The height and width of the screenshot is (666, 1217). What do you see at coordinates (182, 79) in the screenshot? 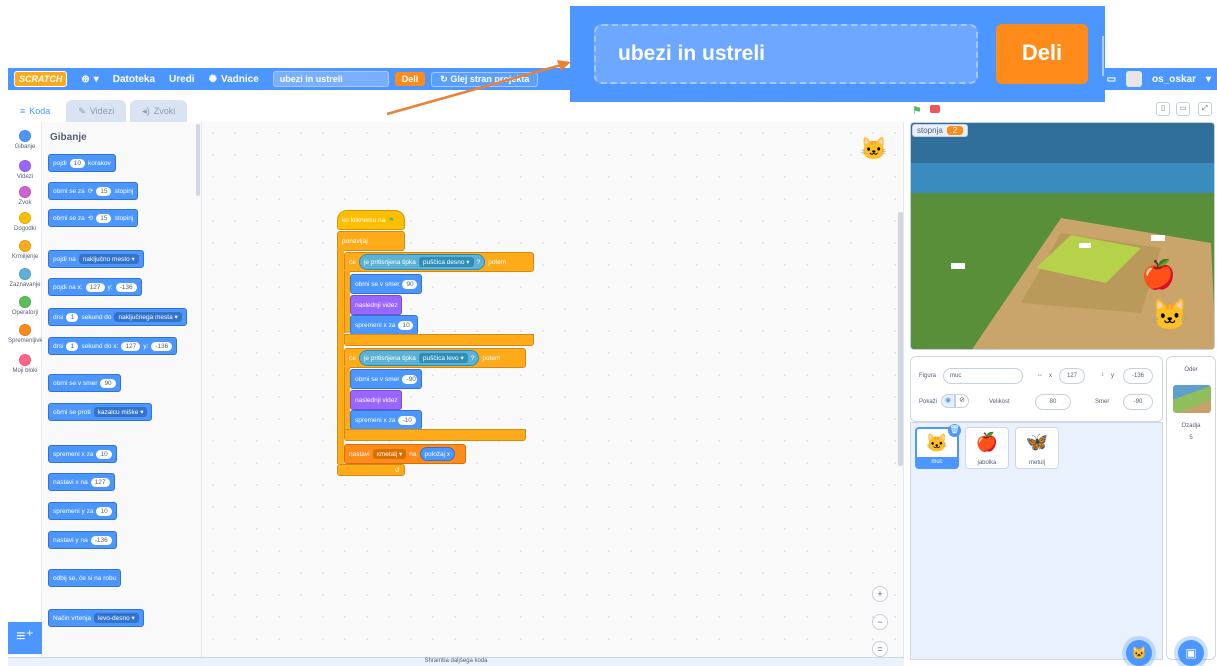
I see `edit-menu: Uredi` at bounding box center [182, 79].